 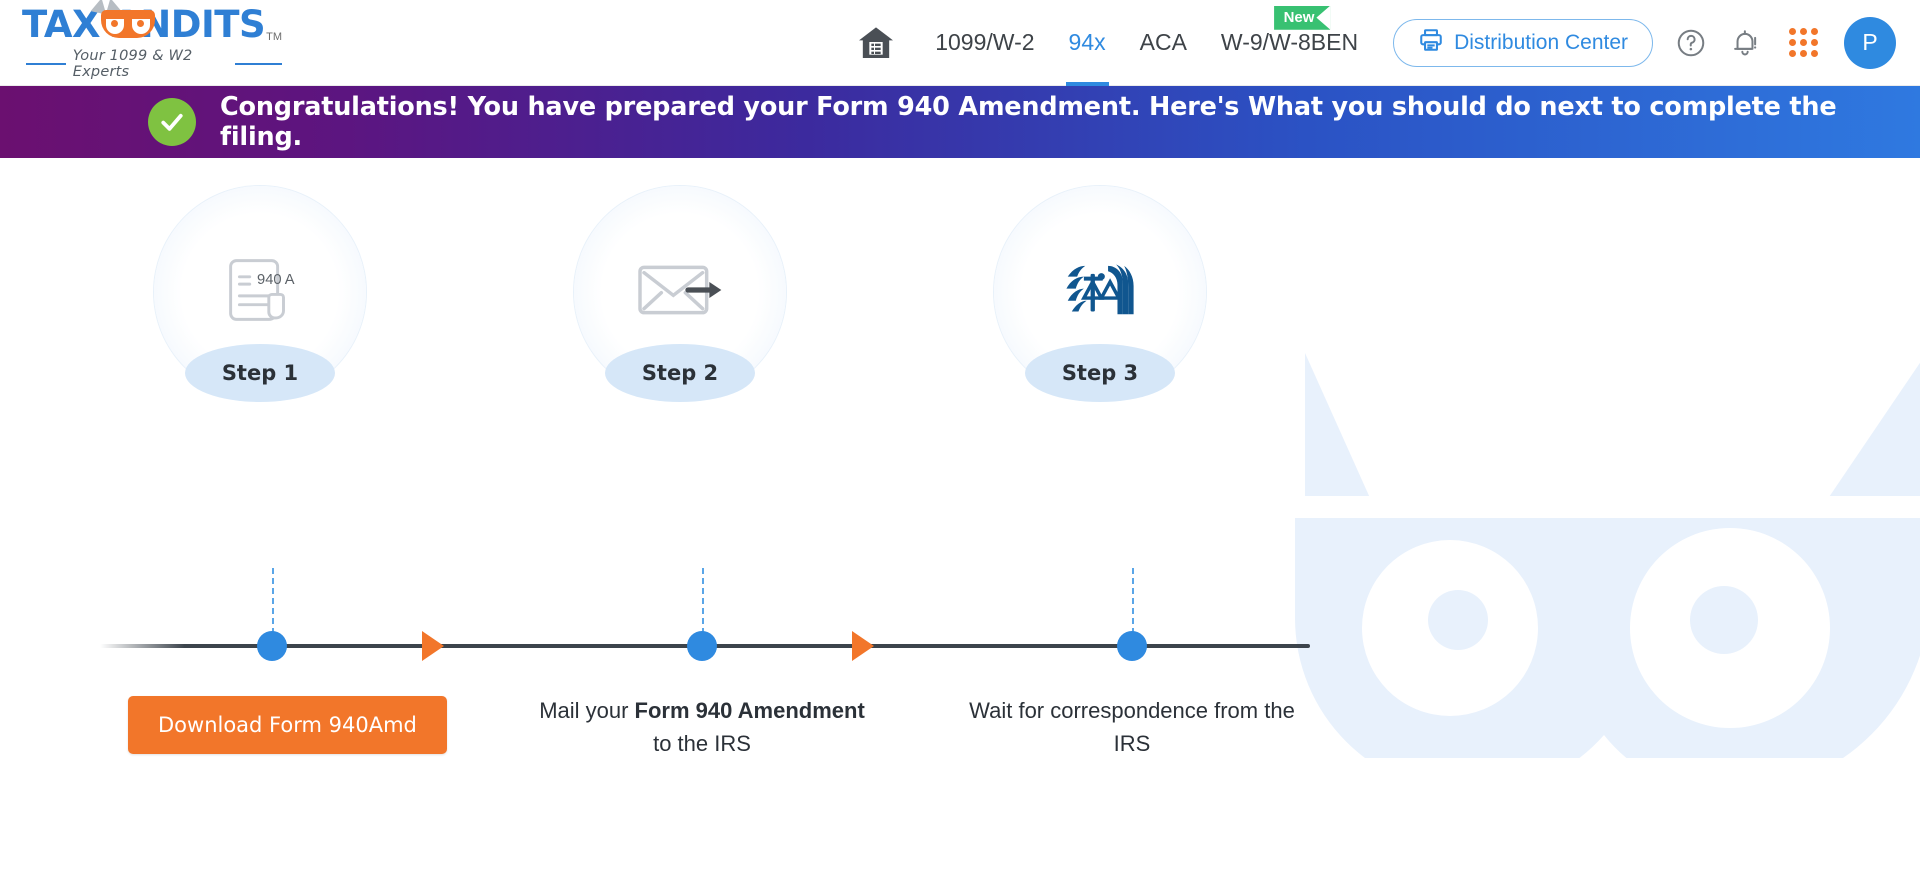 What do you see at coordinates (61, 24) in the screenshot?
I see `brand-name-part1: TAX` at bounding box center [61, 24].